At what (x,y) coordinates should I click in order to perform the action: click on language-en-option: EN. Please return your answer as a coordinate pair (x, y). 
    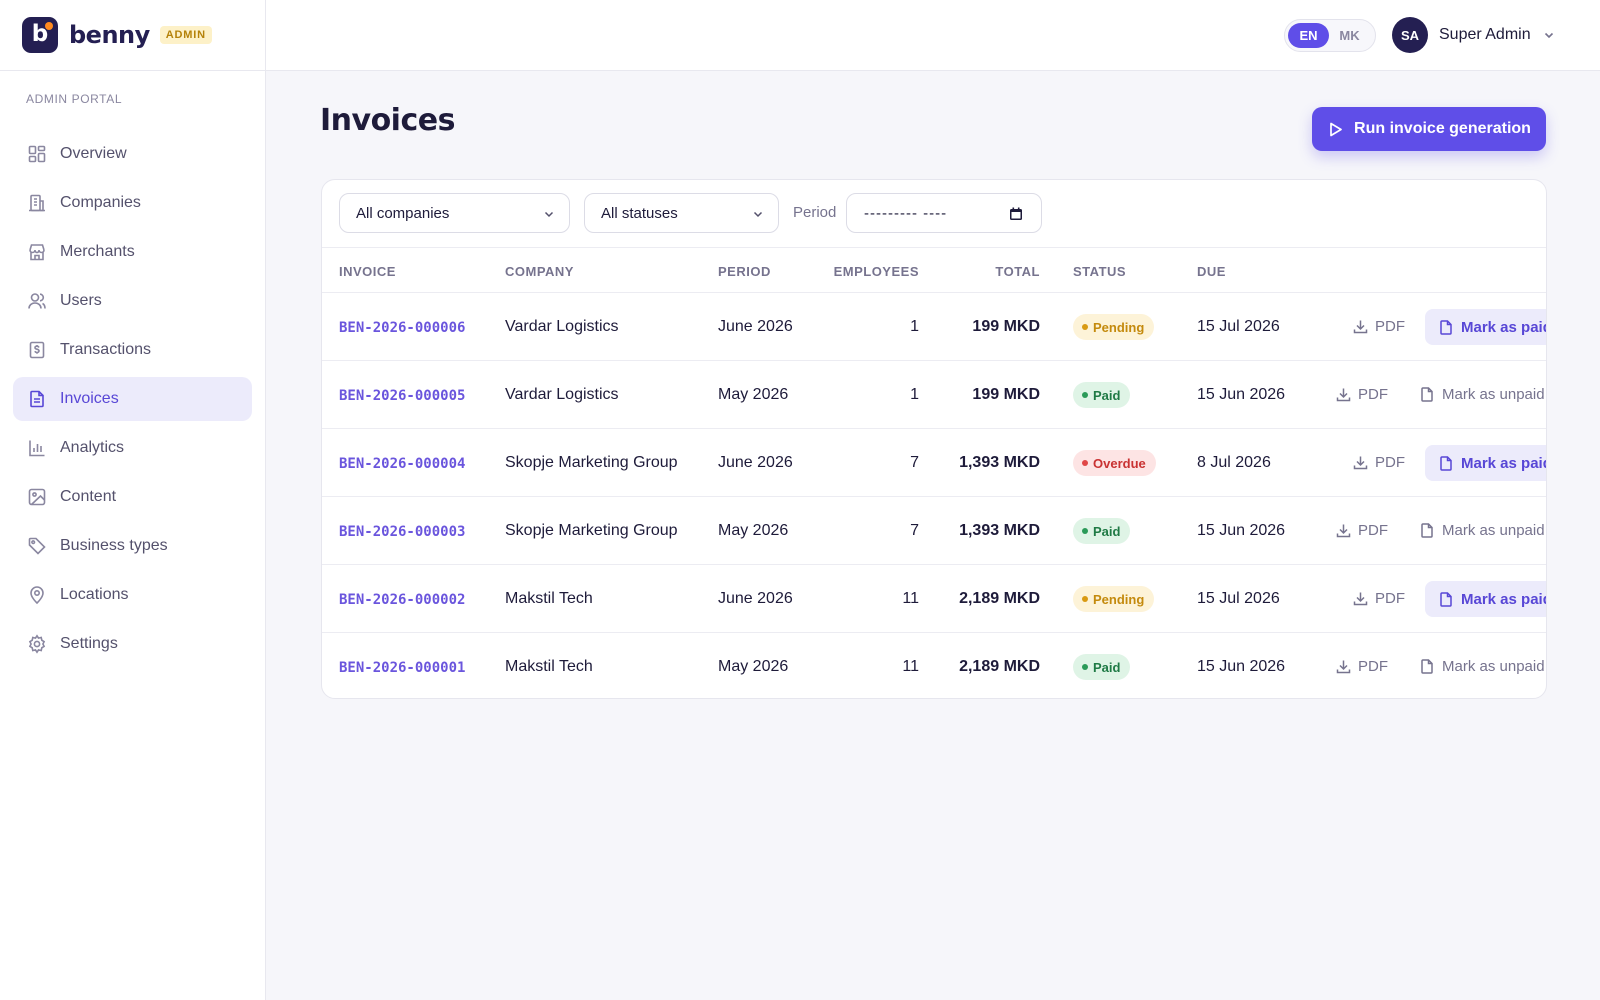
    Looking at the image, I should click on (1308, 35).